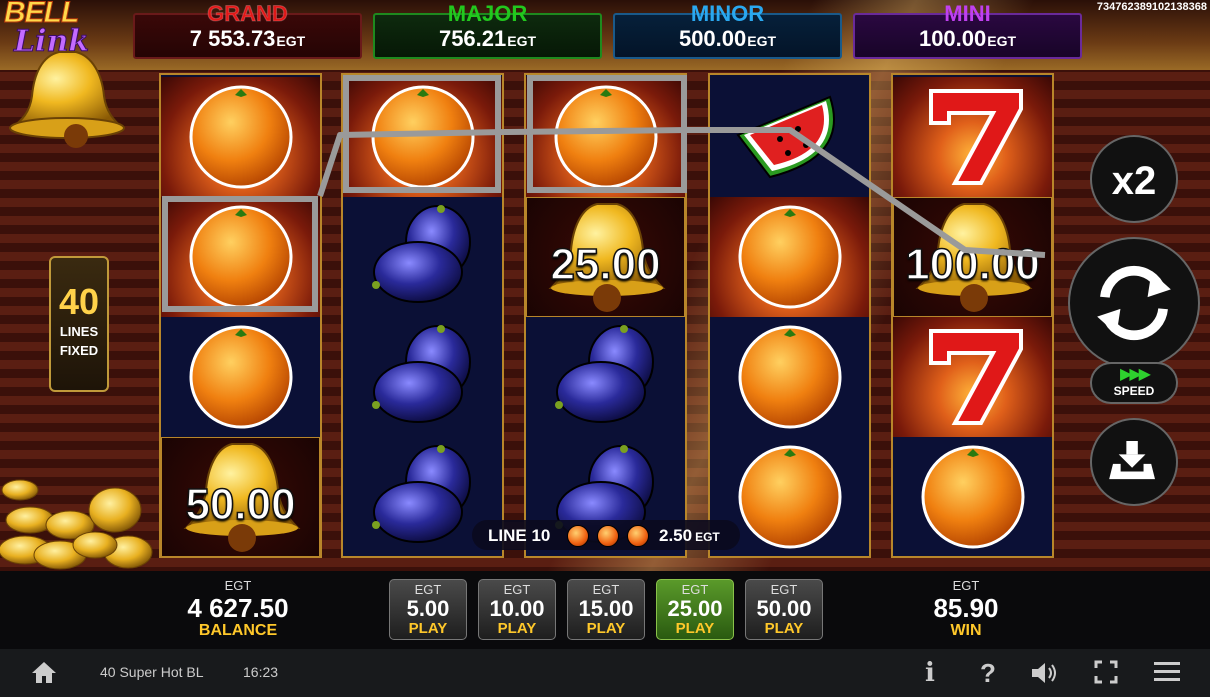 The width and height of the screenshot is (1210, 697). I want to click on jackpot-amount: 756.21, so click(472, 38).